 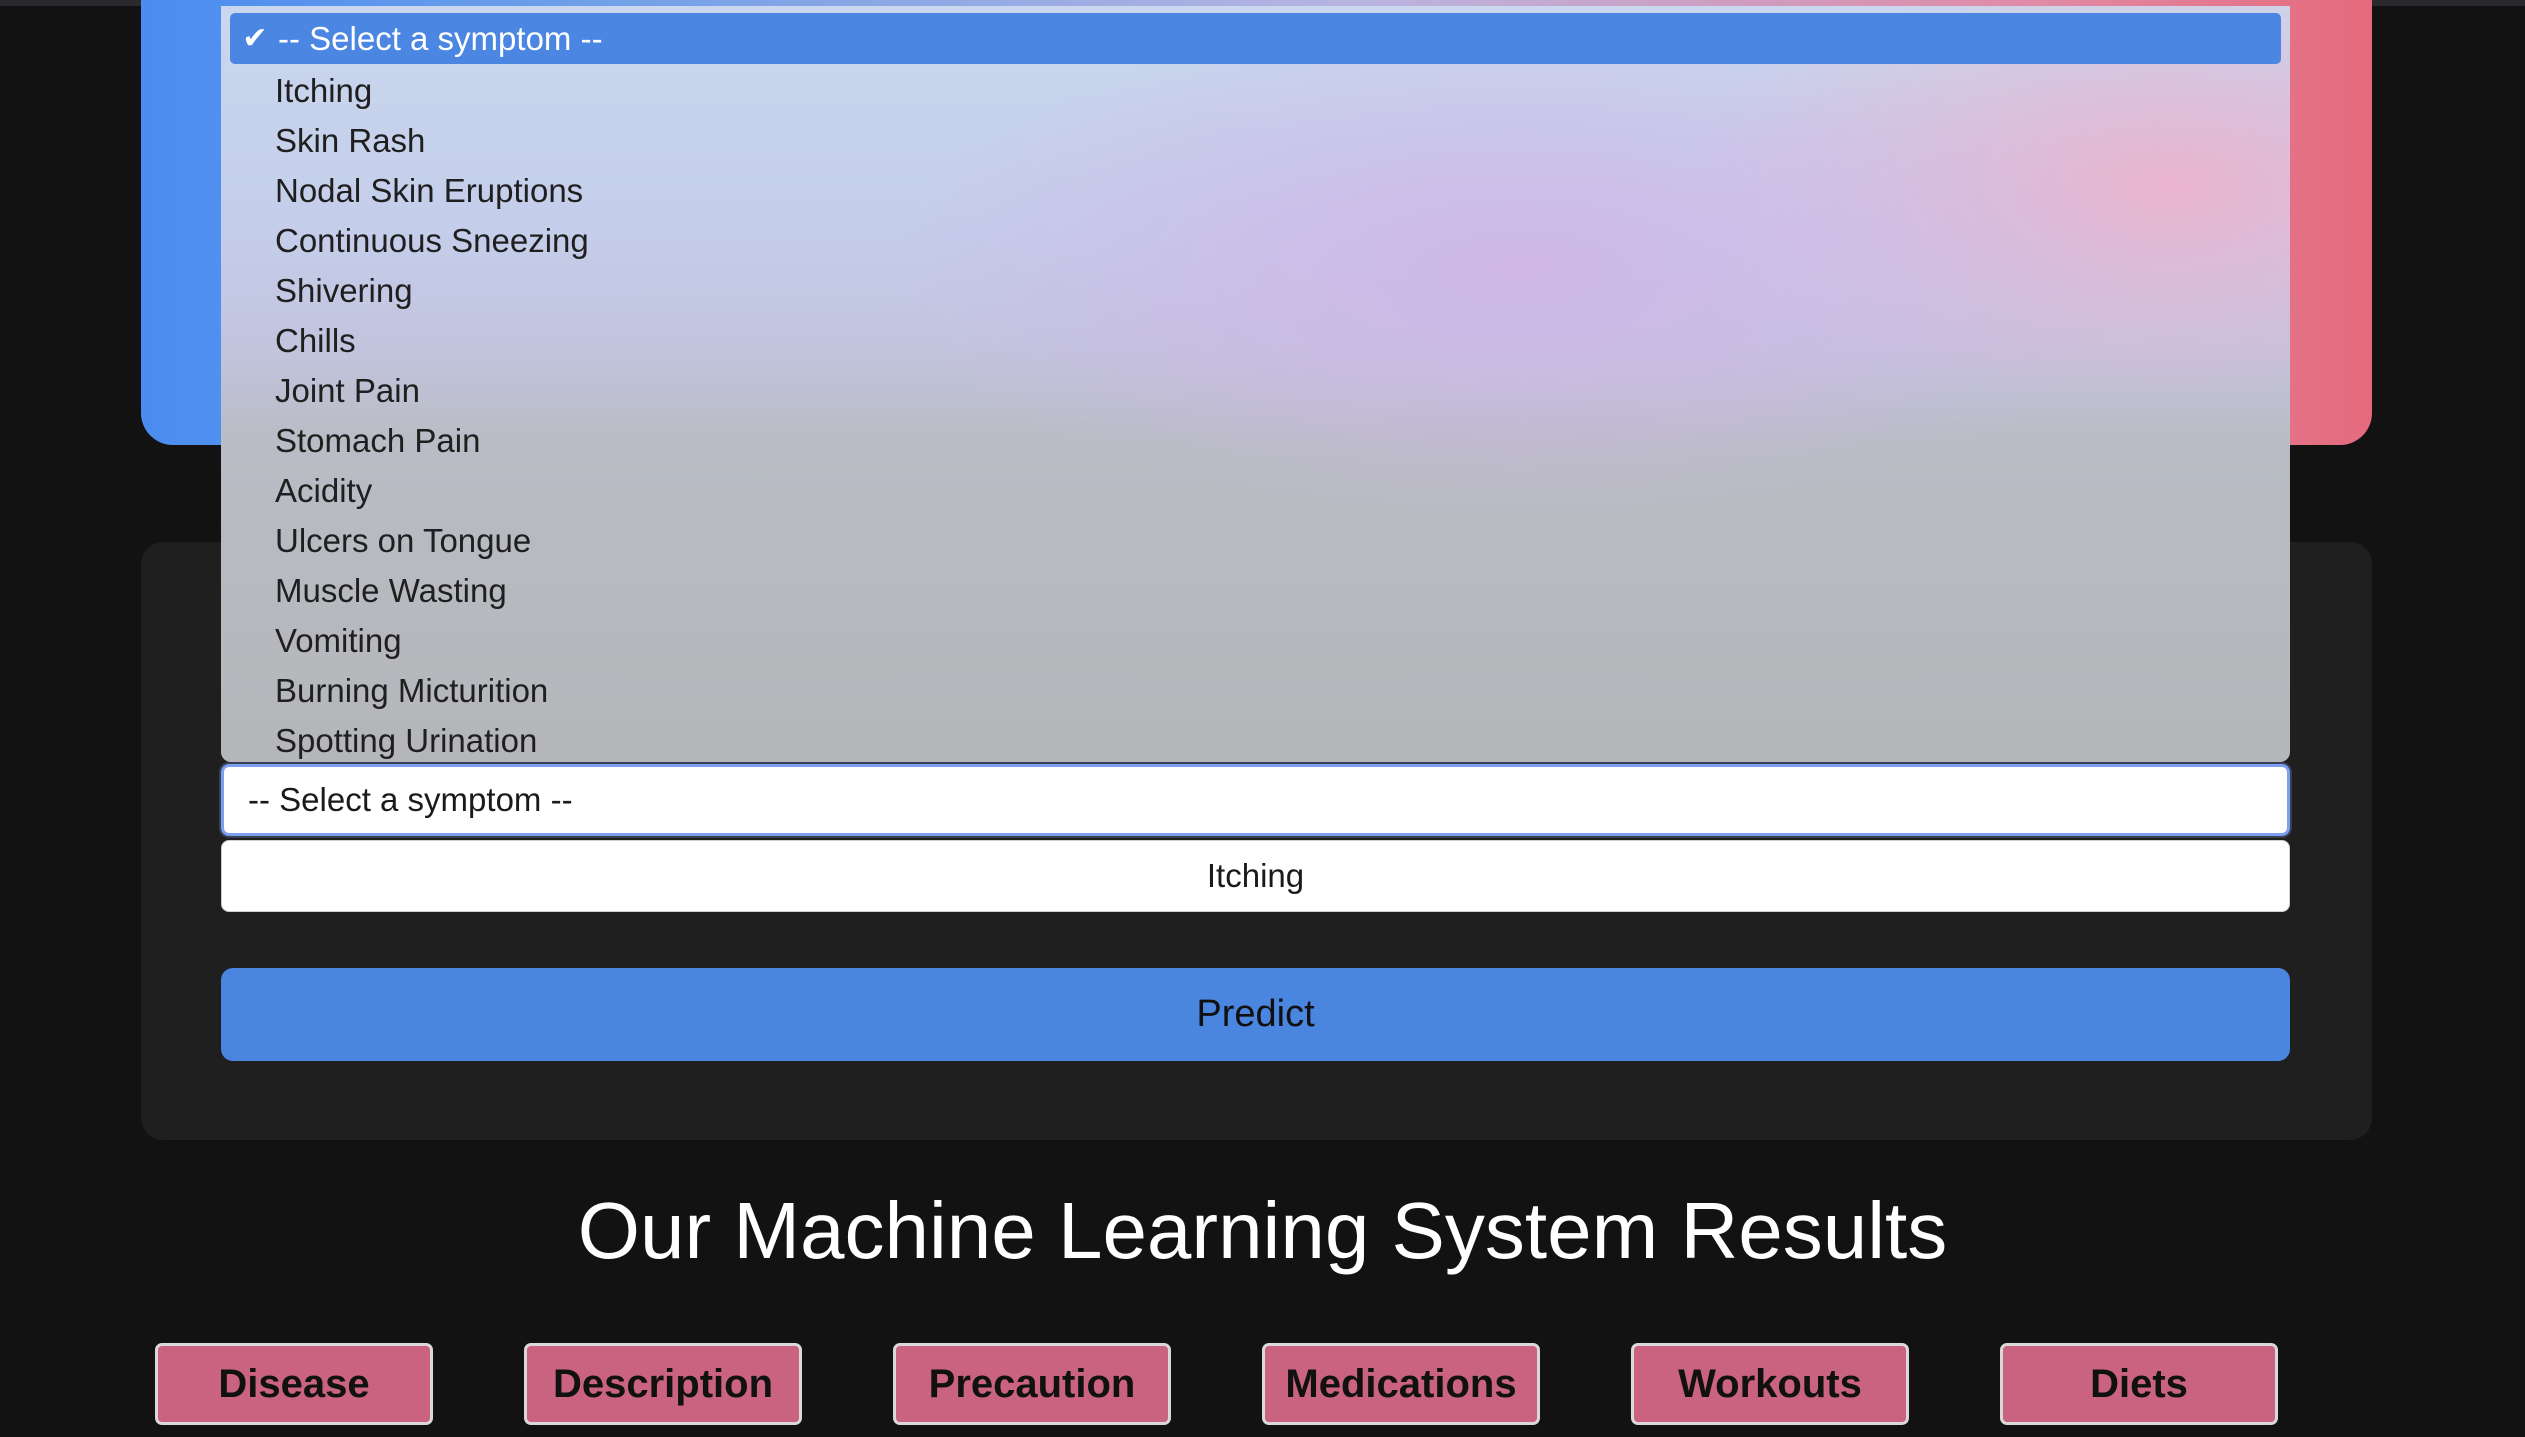 I want to click on dropdown-option: Itching, so click(x=323, y=91).